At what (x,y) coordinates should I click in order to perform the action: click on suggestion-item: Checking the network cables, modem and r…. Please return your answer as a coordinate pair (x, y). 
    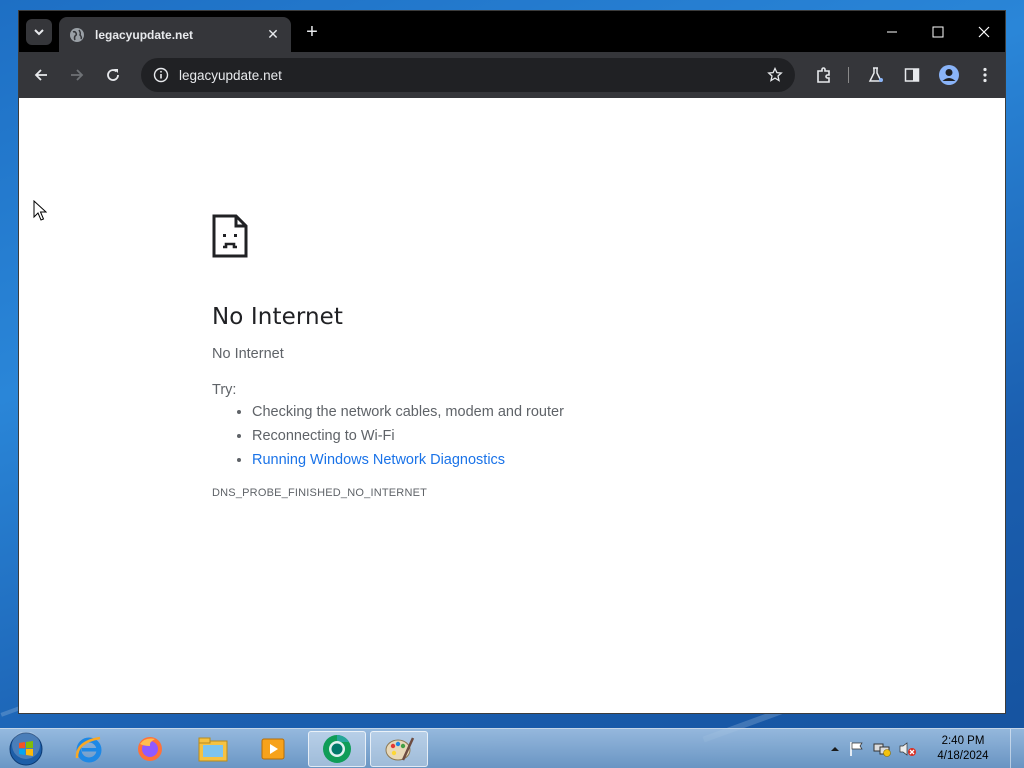
    Looking at the image, I should click on (532, 412).